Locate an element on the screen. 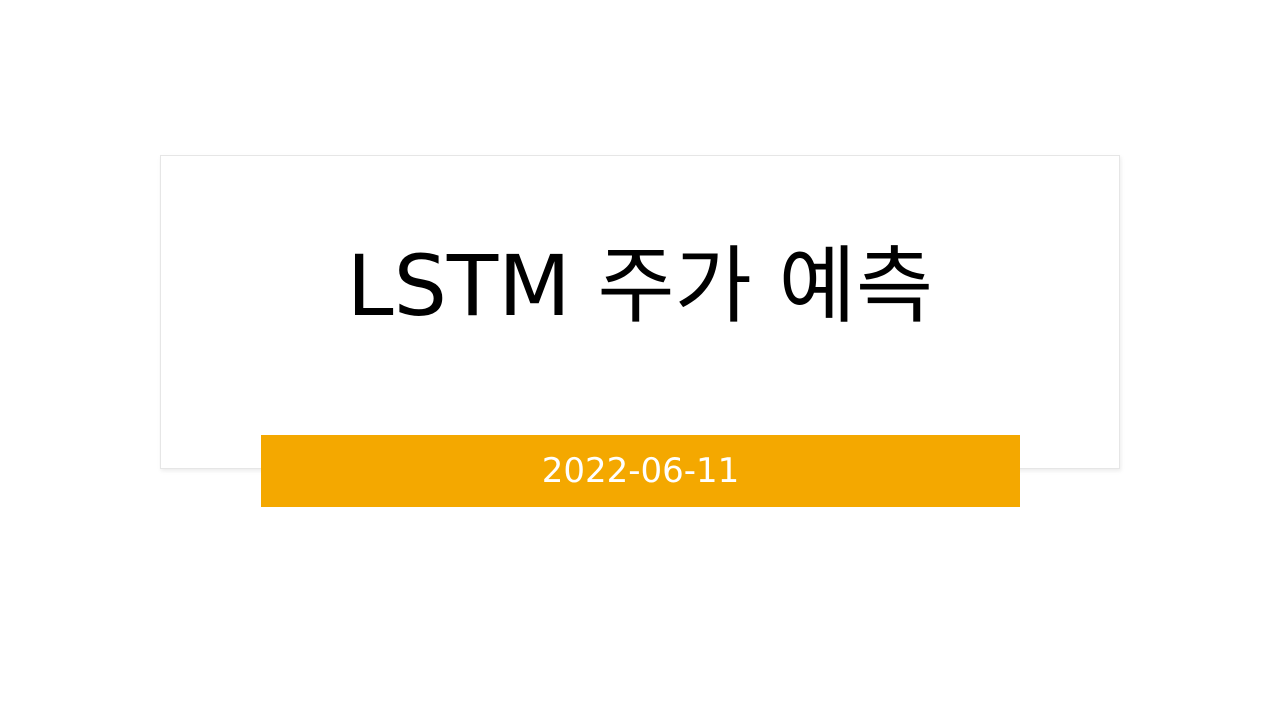  slide-date: 2022-06-11 is located at coordinates (640, 471).